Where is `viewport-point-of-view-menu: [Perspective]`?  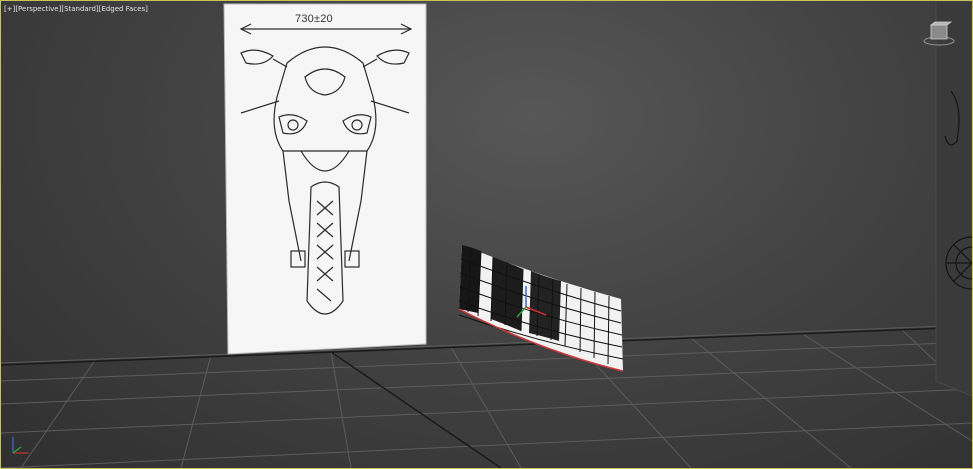 viewport-point-of-view-menu: [Perspective] is located at coordinates (38, 9).